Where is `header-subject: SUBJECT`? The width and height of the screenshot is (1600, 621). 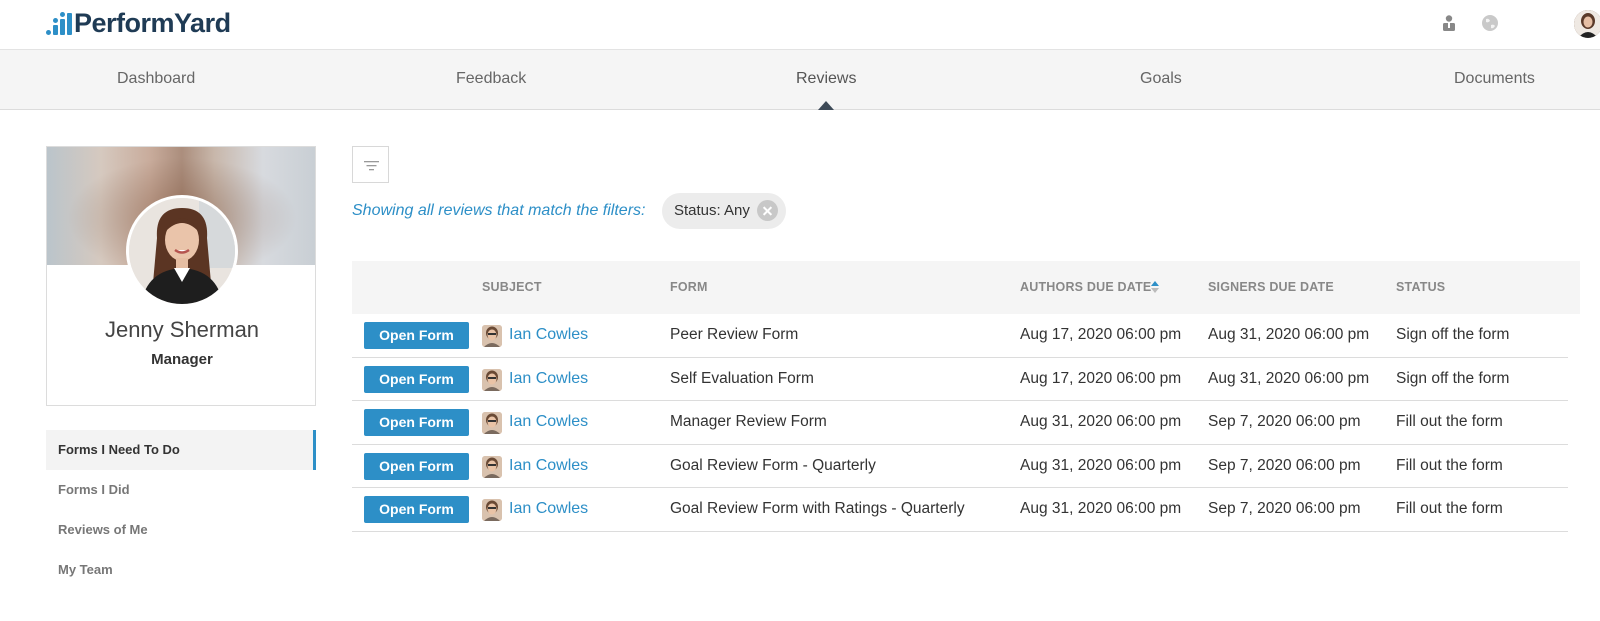
header-subject: SUBJECT is located at coordinates (512, 287).